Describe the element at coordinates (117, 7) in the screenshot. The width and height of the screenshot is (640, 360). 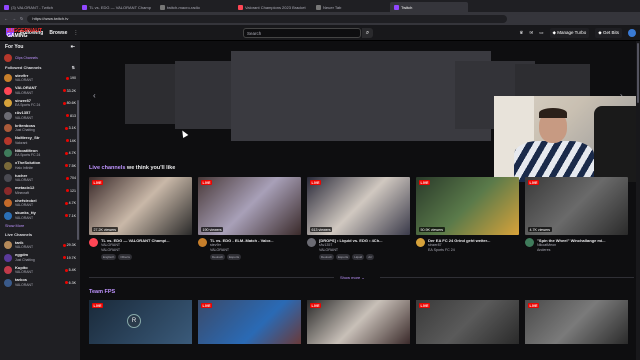
I see `browser-tab: TL vs. EDG — VALORANT Champ` at that location.